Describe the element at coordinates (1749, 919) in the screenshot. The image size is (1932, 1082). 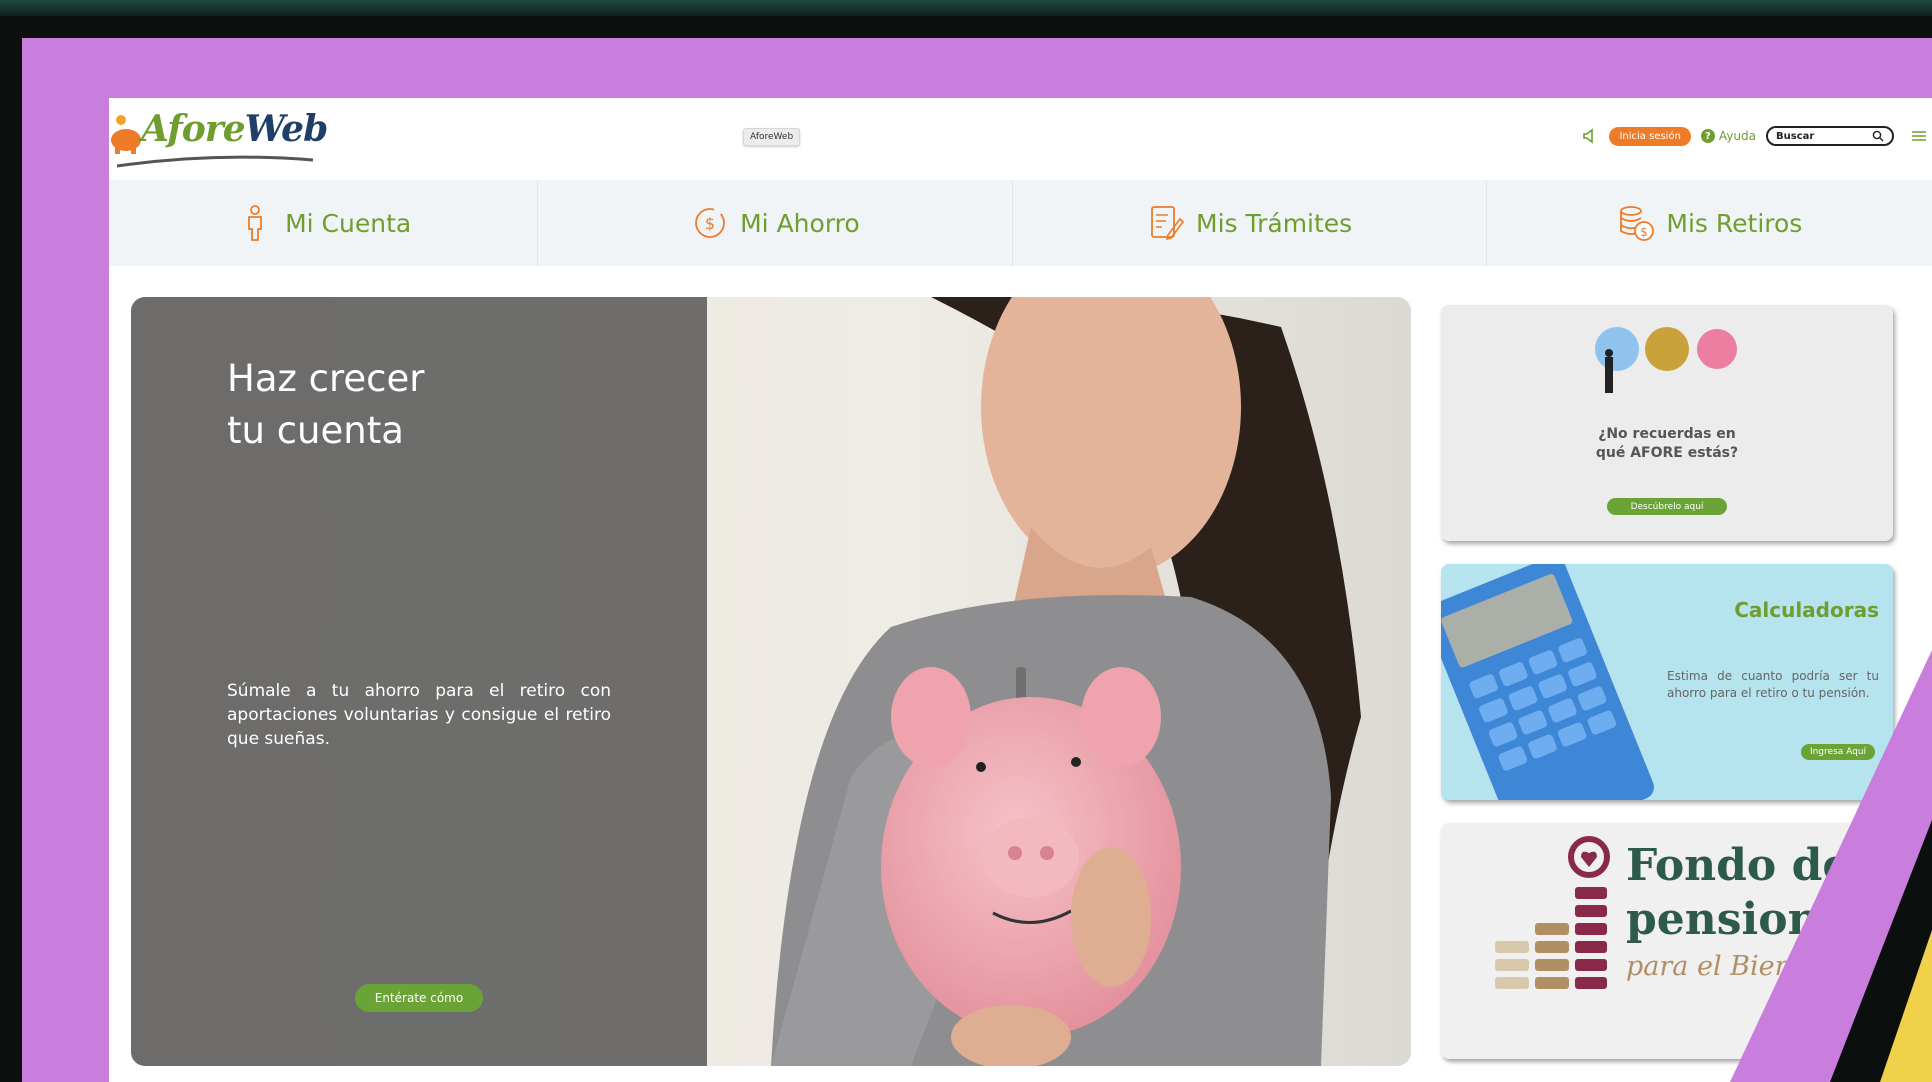
I see `fondo-line-2: pensiones` at that location.